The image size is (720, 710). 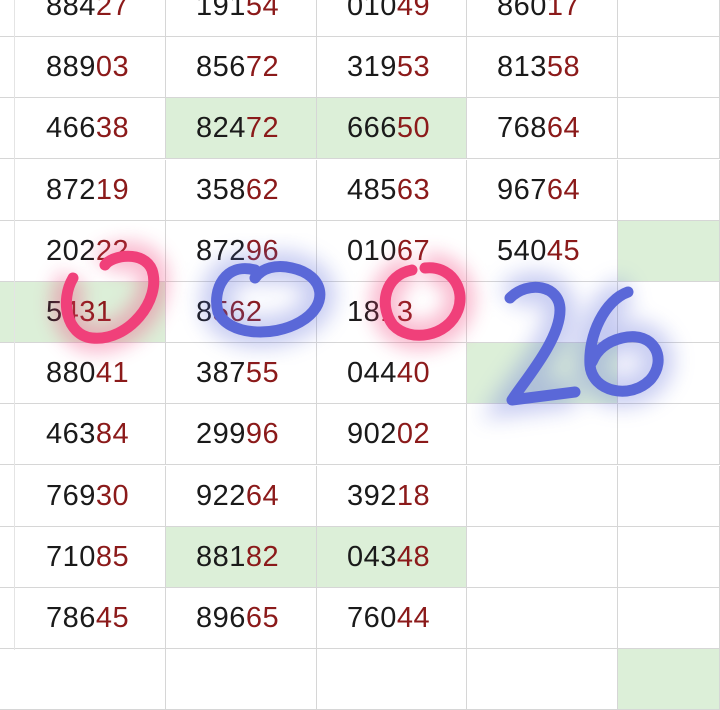 What do you see at coordinates (71, 617) in the screenshot?
I see `cell-value-leading-digits: 786` at bounding box center [71, 617].